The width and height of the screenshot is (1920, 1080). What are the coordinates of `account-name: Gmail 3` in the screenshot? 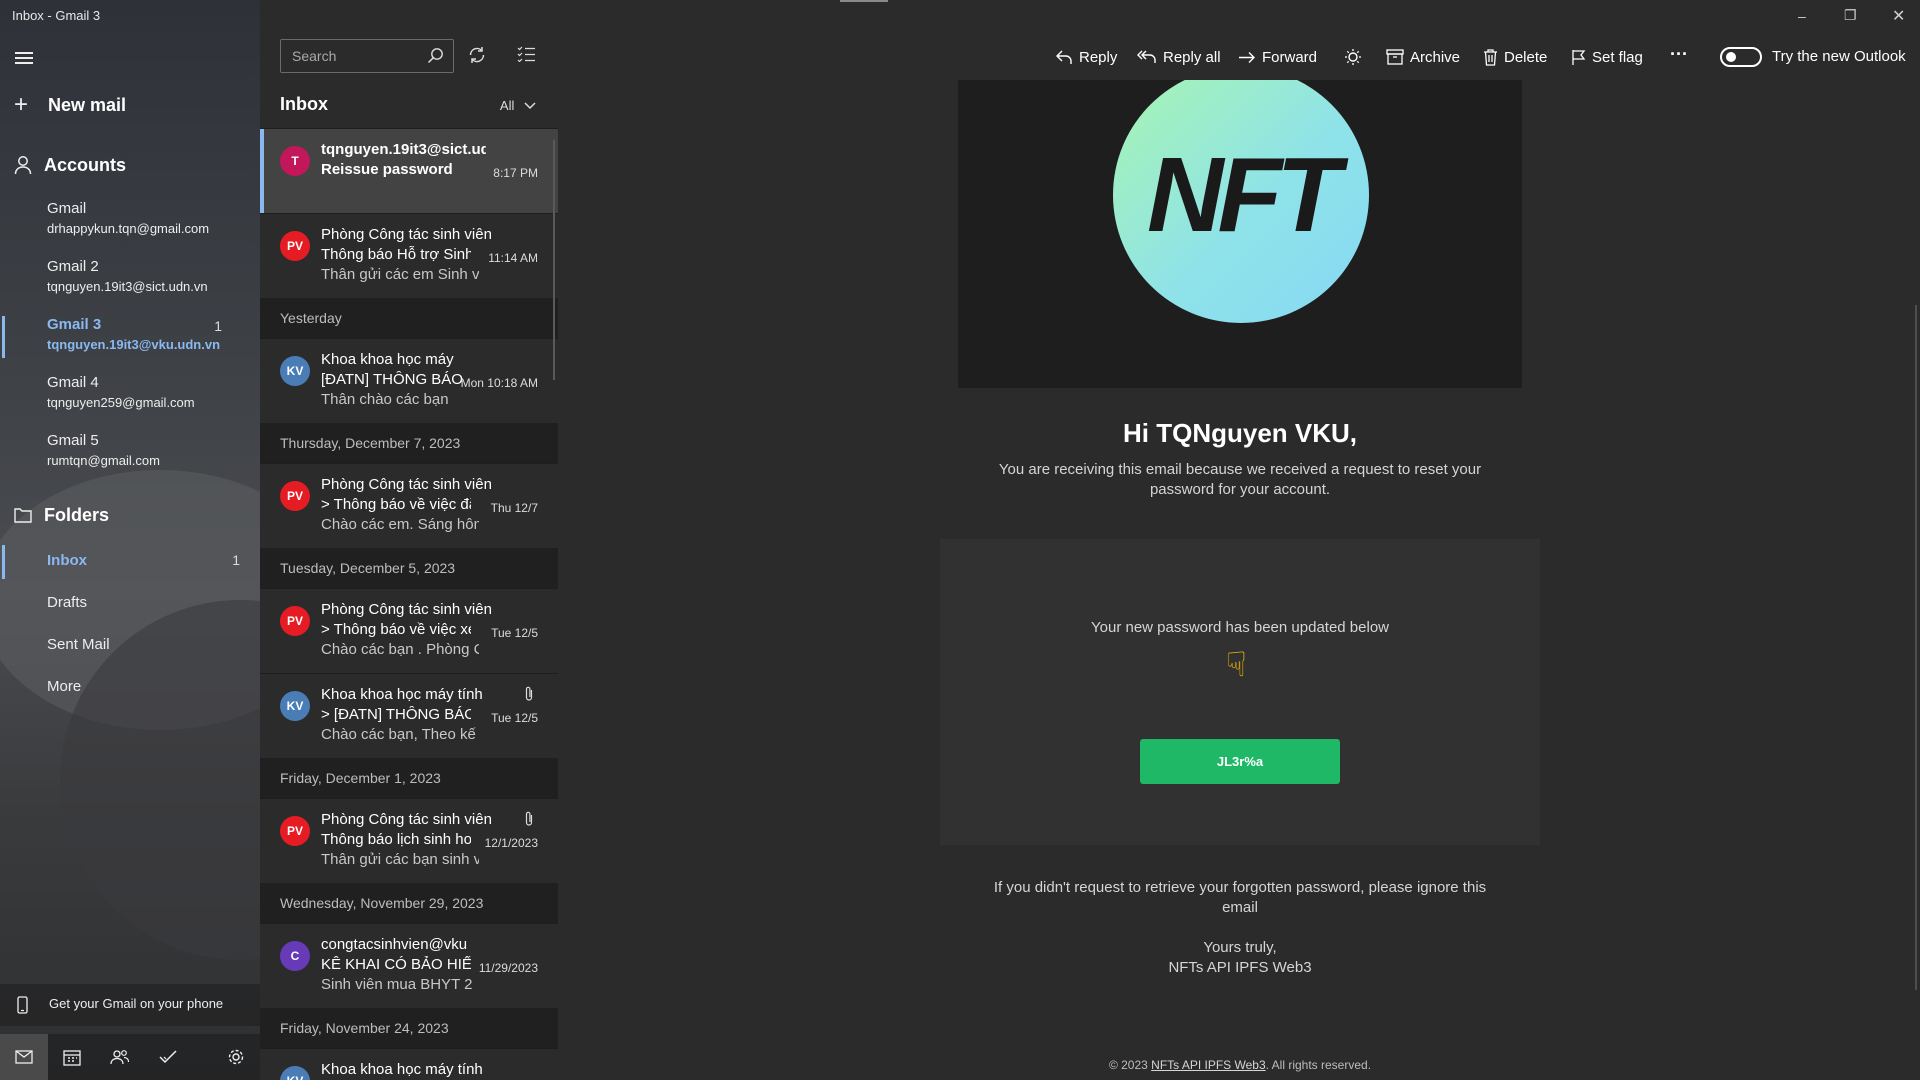 It's located at (74, 324).